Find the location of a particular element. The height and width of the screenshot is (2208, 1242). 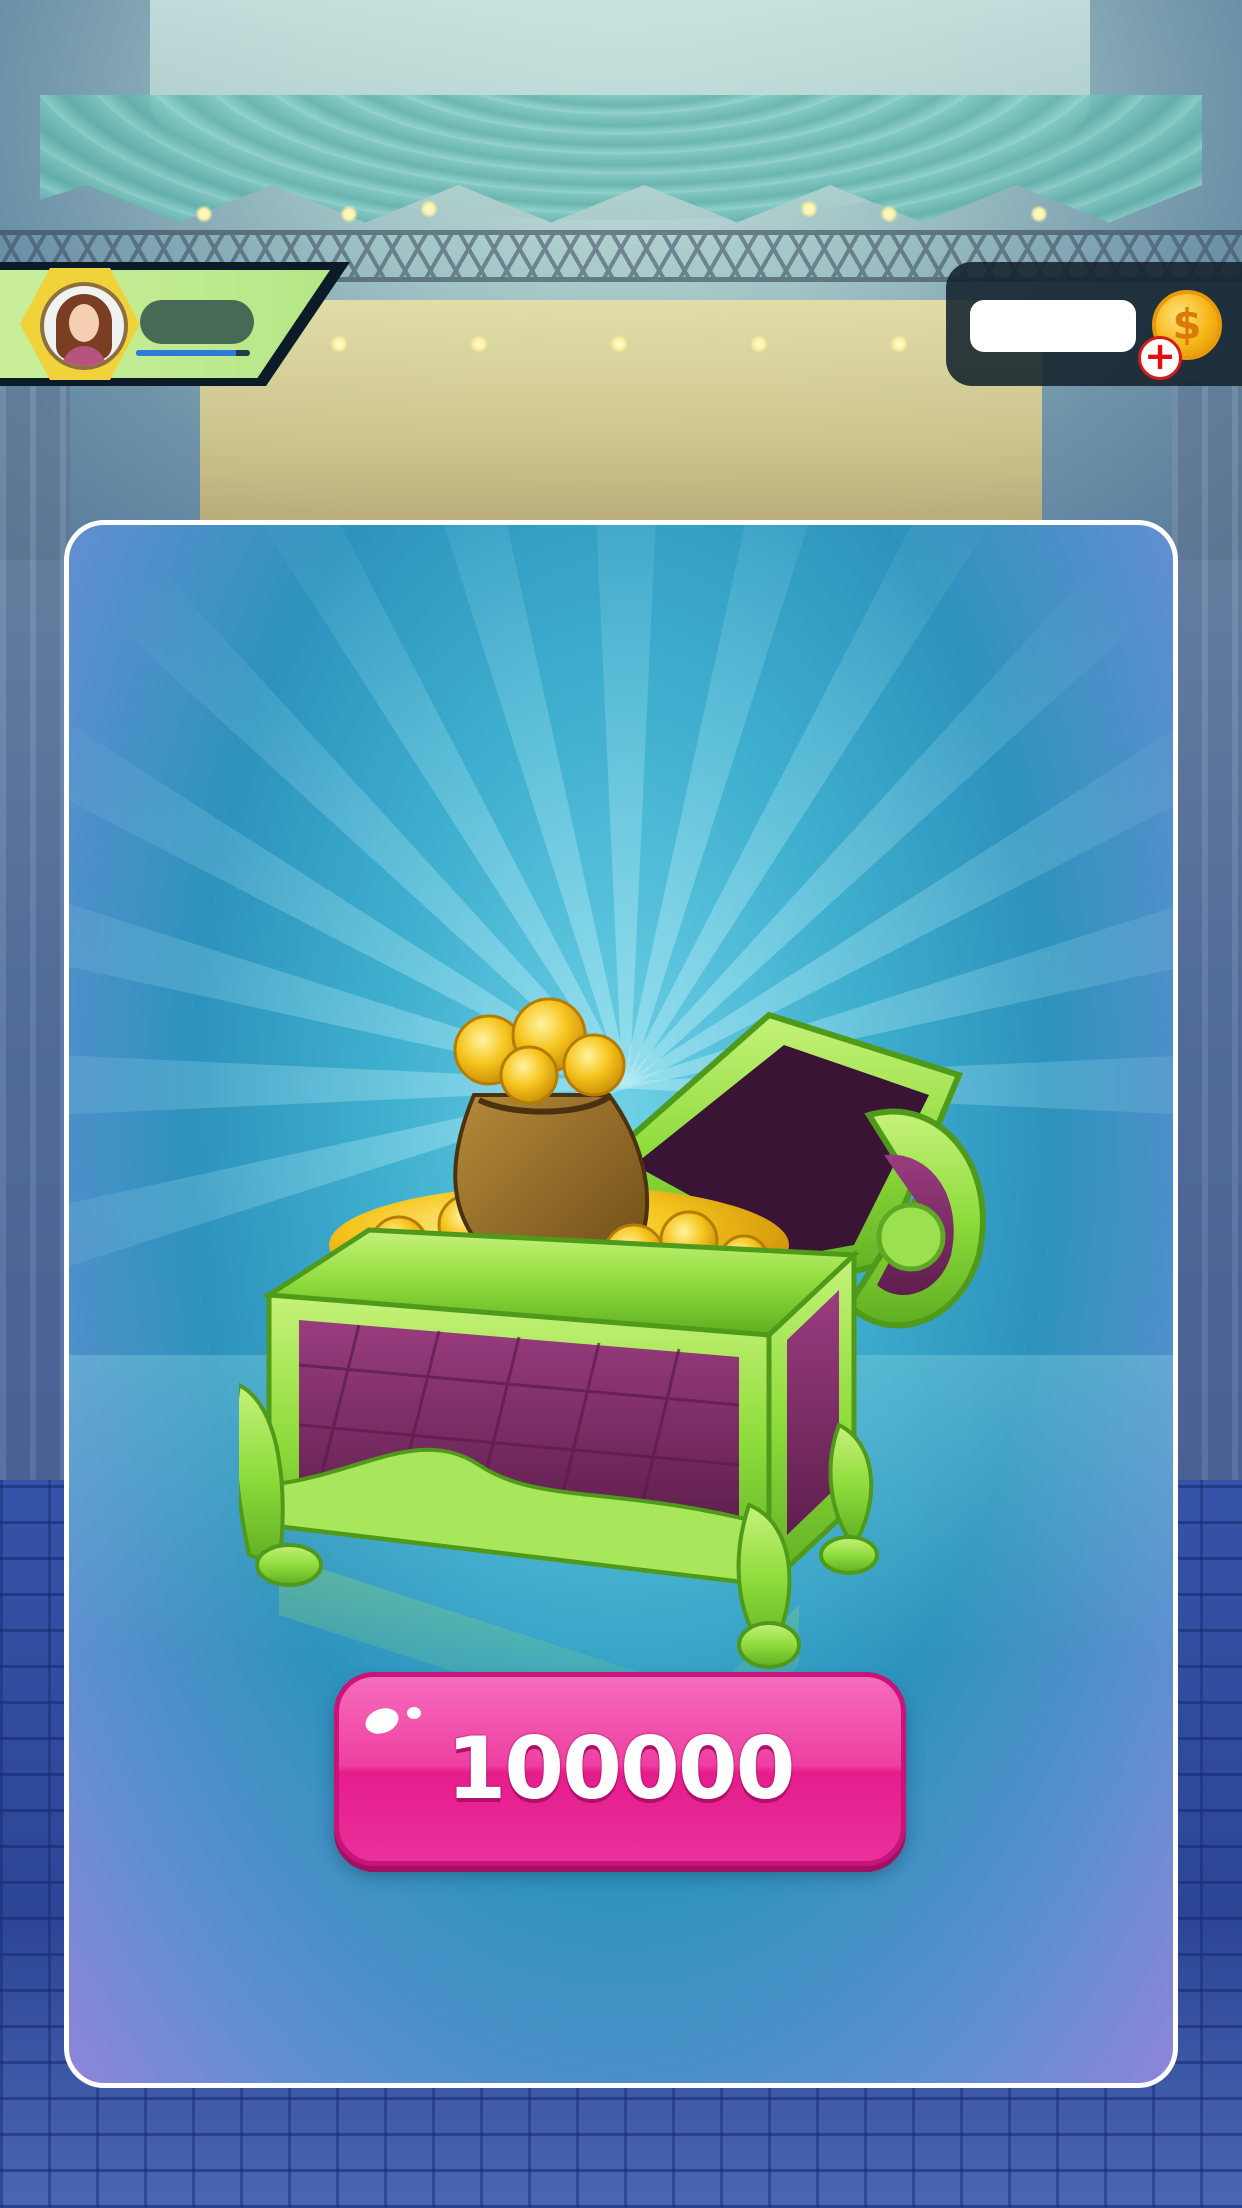

xp-progress-bar is located at coordinates (193, 353).